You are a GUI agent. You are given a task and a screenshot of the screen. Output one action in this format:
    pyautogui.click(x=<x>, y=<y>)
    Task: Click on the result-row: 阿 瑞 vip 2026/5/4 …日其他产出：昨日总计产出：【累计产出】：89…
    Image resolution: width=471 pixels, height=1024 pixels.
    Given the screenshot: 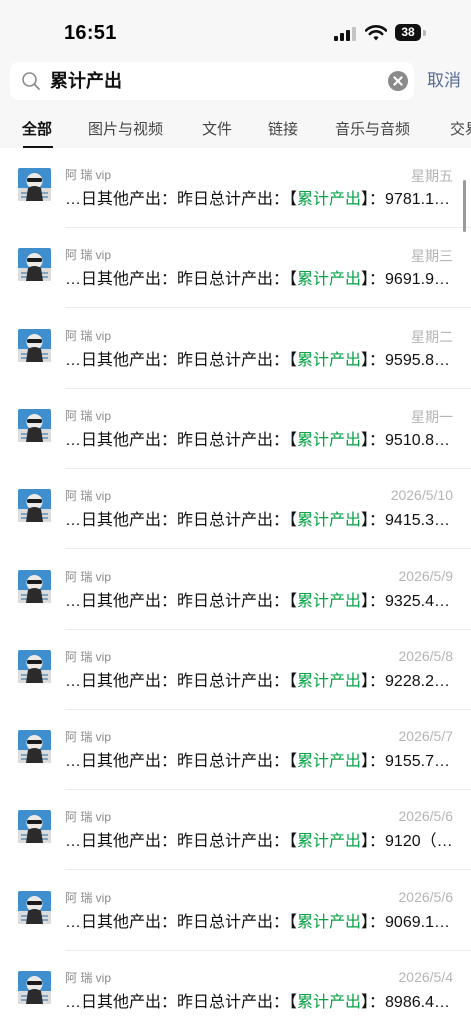 What is the action you would take?
    pyautogui.click(x=235, y=987)
    